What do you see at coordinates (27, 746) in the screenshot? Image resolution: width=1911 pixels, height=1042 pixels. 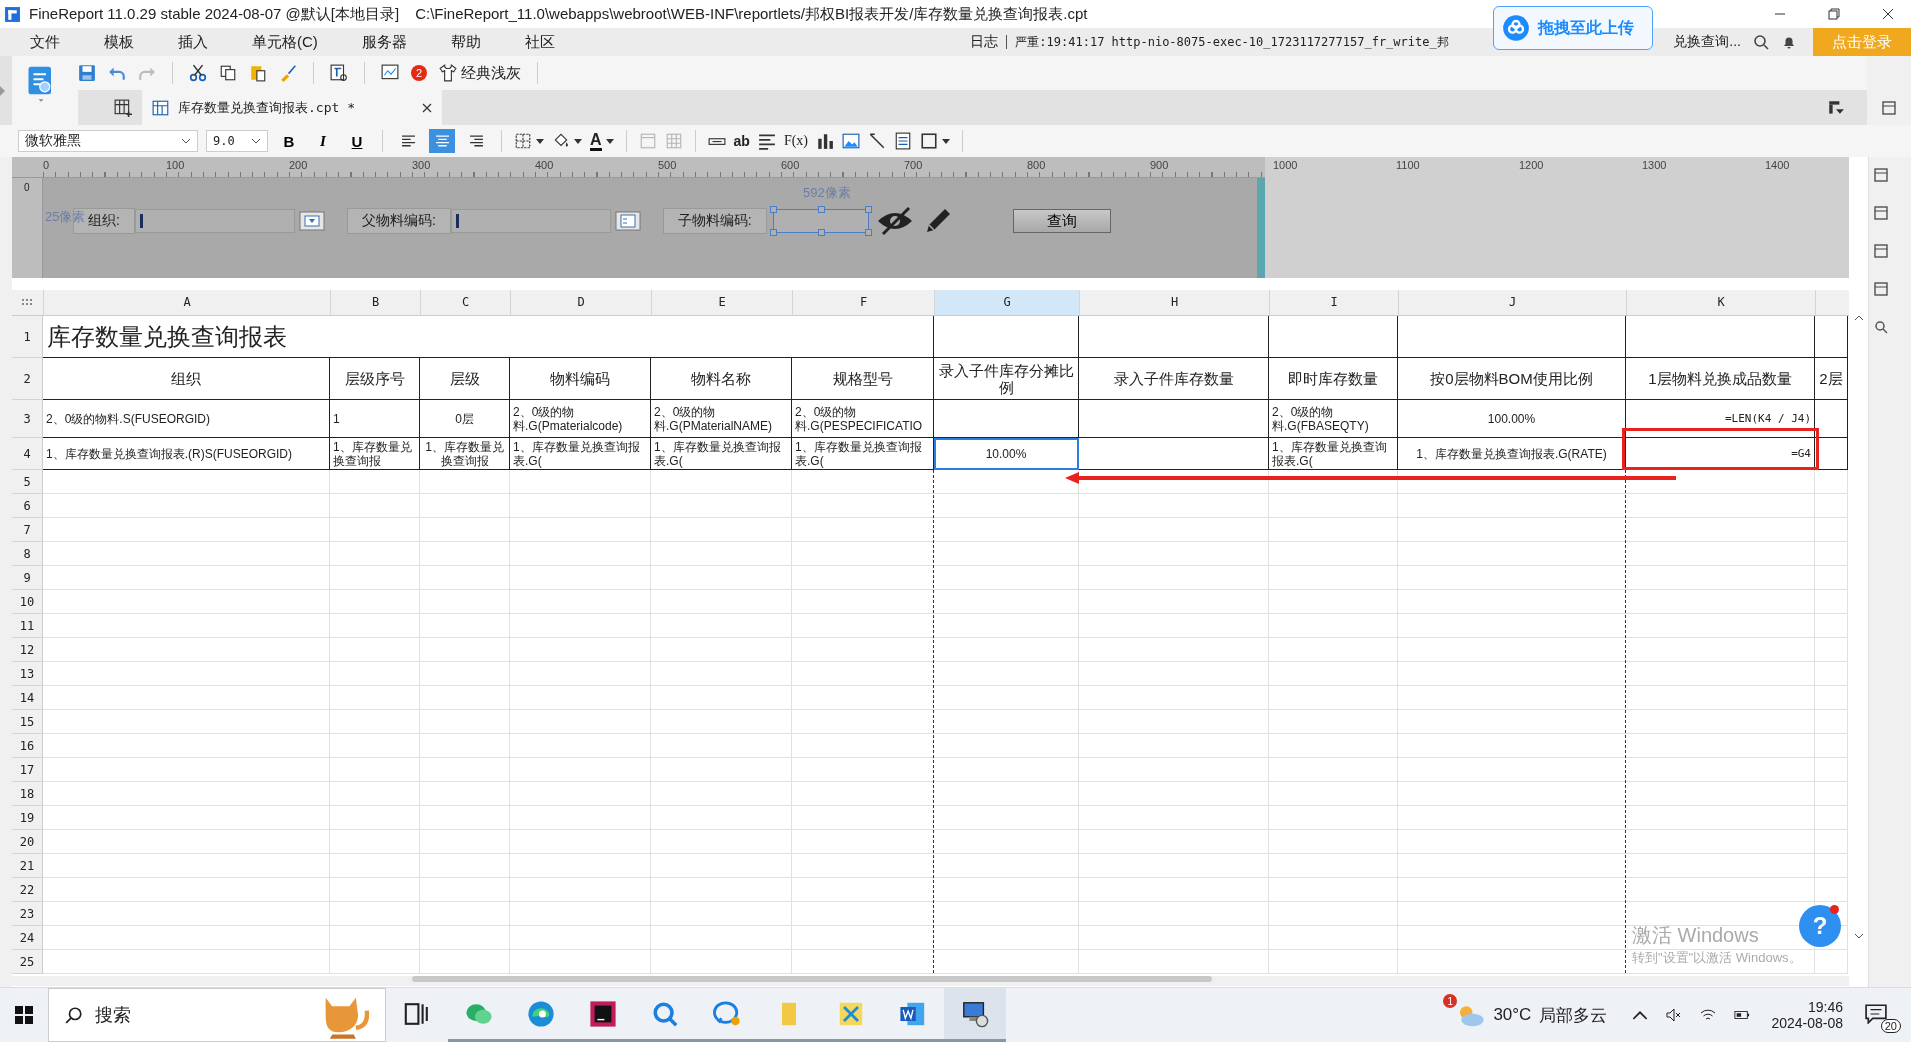 I see `row-number: 16` at bounding box center [27, 746].